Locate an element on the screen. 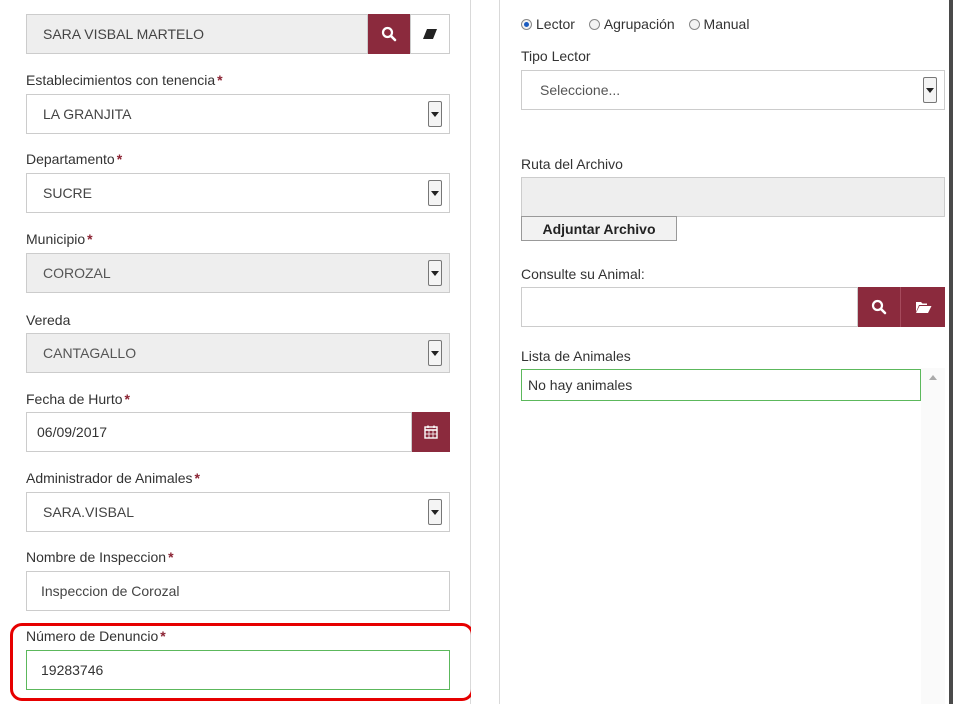 This screenshot has width=953, height=704. attach-file-button: Adjuntar Archivo is located at coordinates (599, 228).